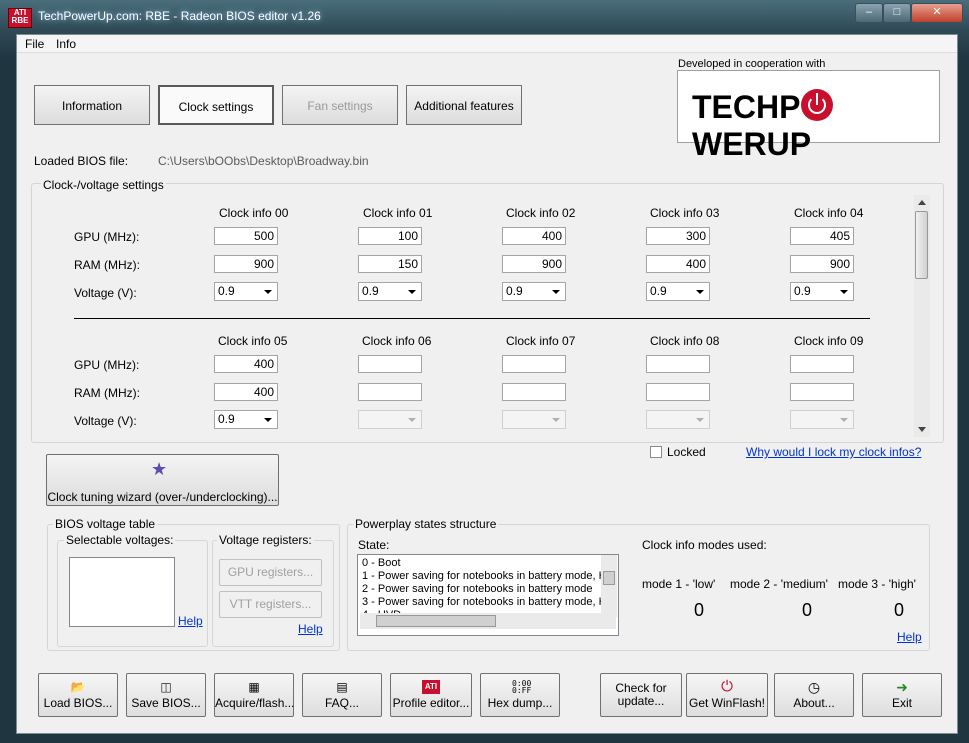  I want to click on powerplay-group-title: Powerplay states structure, so click(426, 524).